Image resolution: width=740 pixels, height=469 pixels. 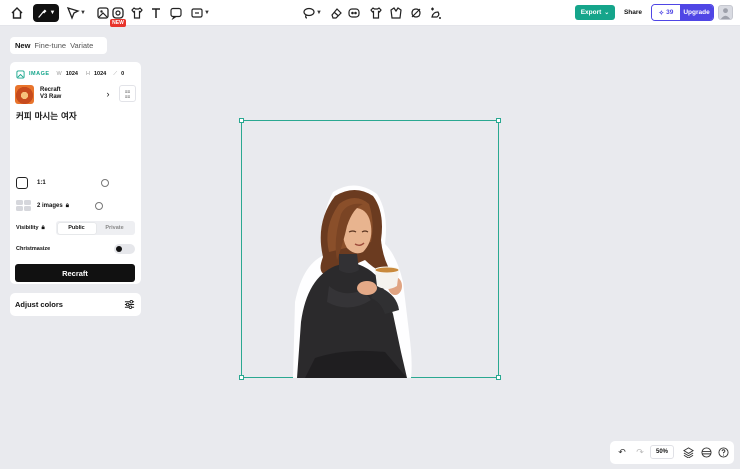 What do you see at coordinates (24, 206) in the screenshot?
I see `images-count-icon` at bounding box center [24, 206].